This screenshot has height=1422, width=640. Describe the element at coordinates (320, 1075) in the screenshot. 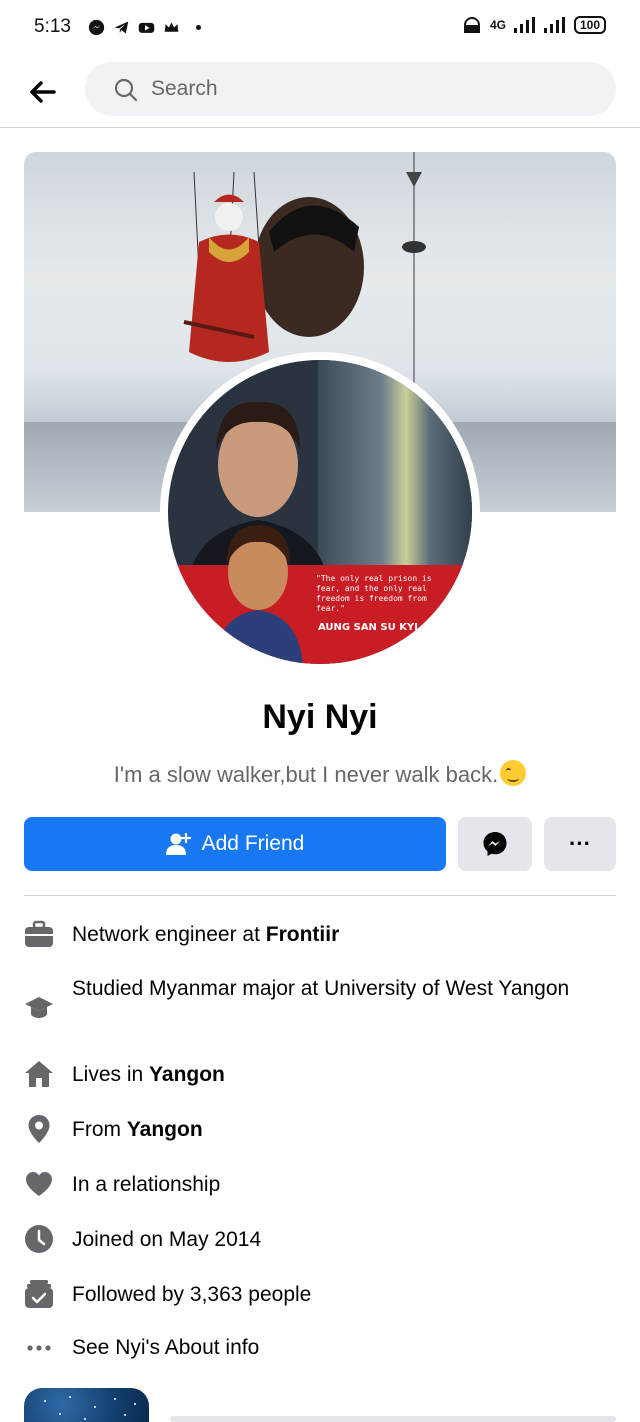

I see `detail-lives-in: Lives in Yangon` at that location.